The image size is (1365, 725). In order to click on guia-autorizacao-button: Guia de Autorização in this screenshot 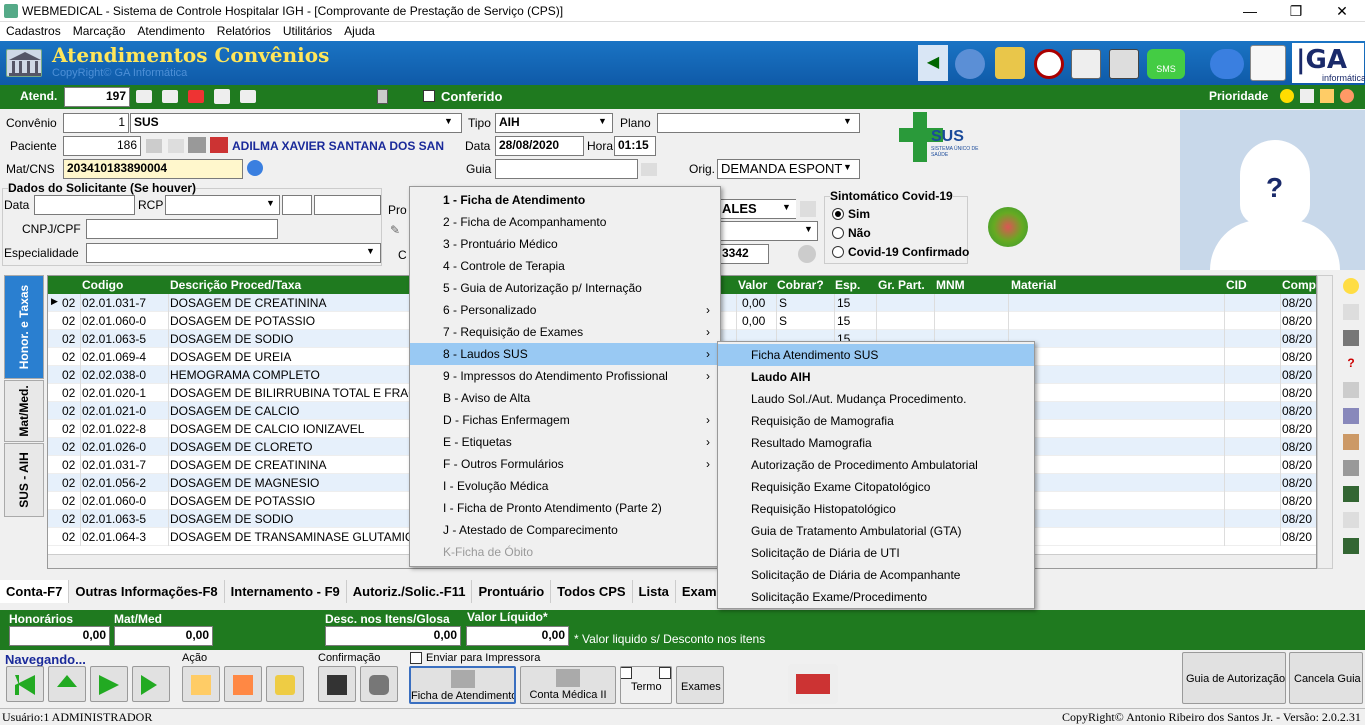, I will do `click(1234, 678)`.